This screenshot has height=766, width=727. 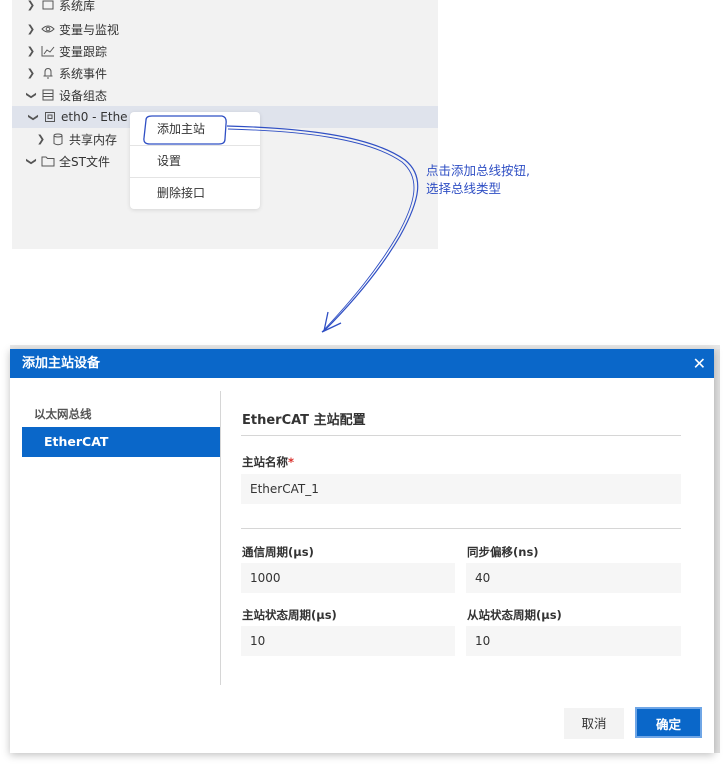 I want to click on annotation-line-1: 点击添加总线按钮,, so click(x=478, y=170).